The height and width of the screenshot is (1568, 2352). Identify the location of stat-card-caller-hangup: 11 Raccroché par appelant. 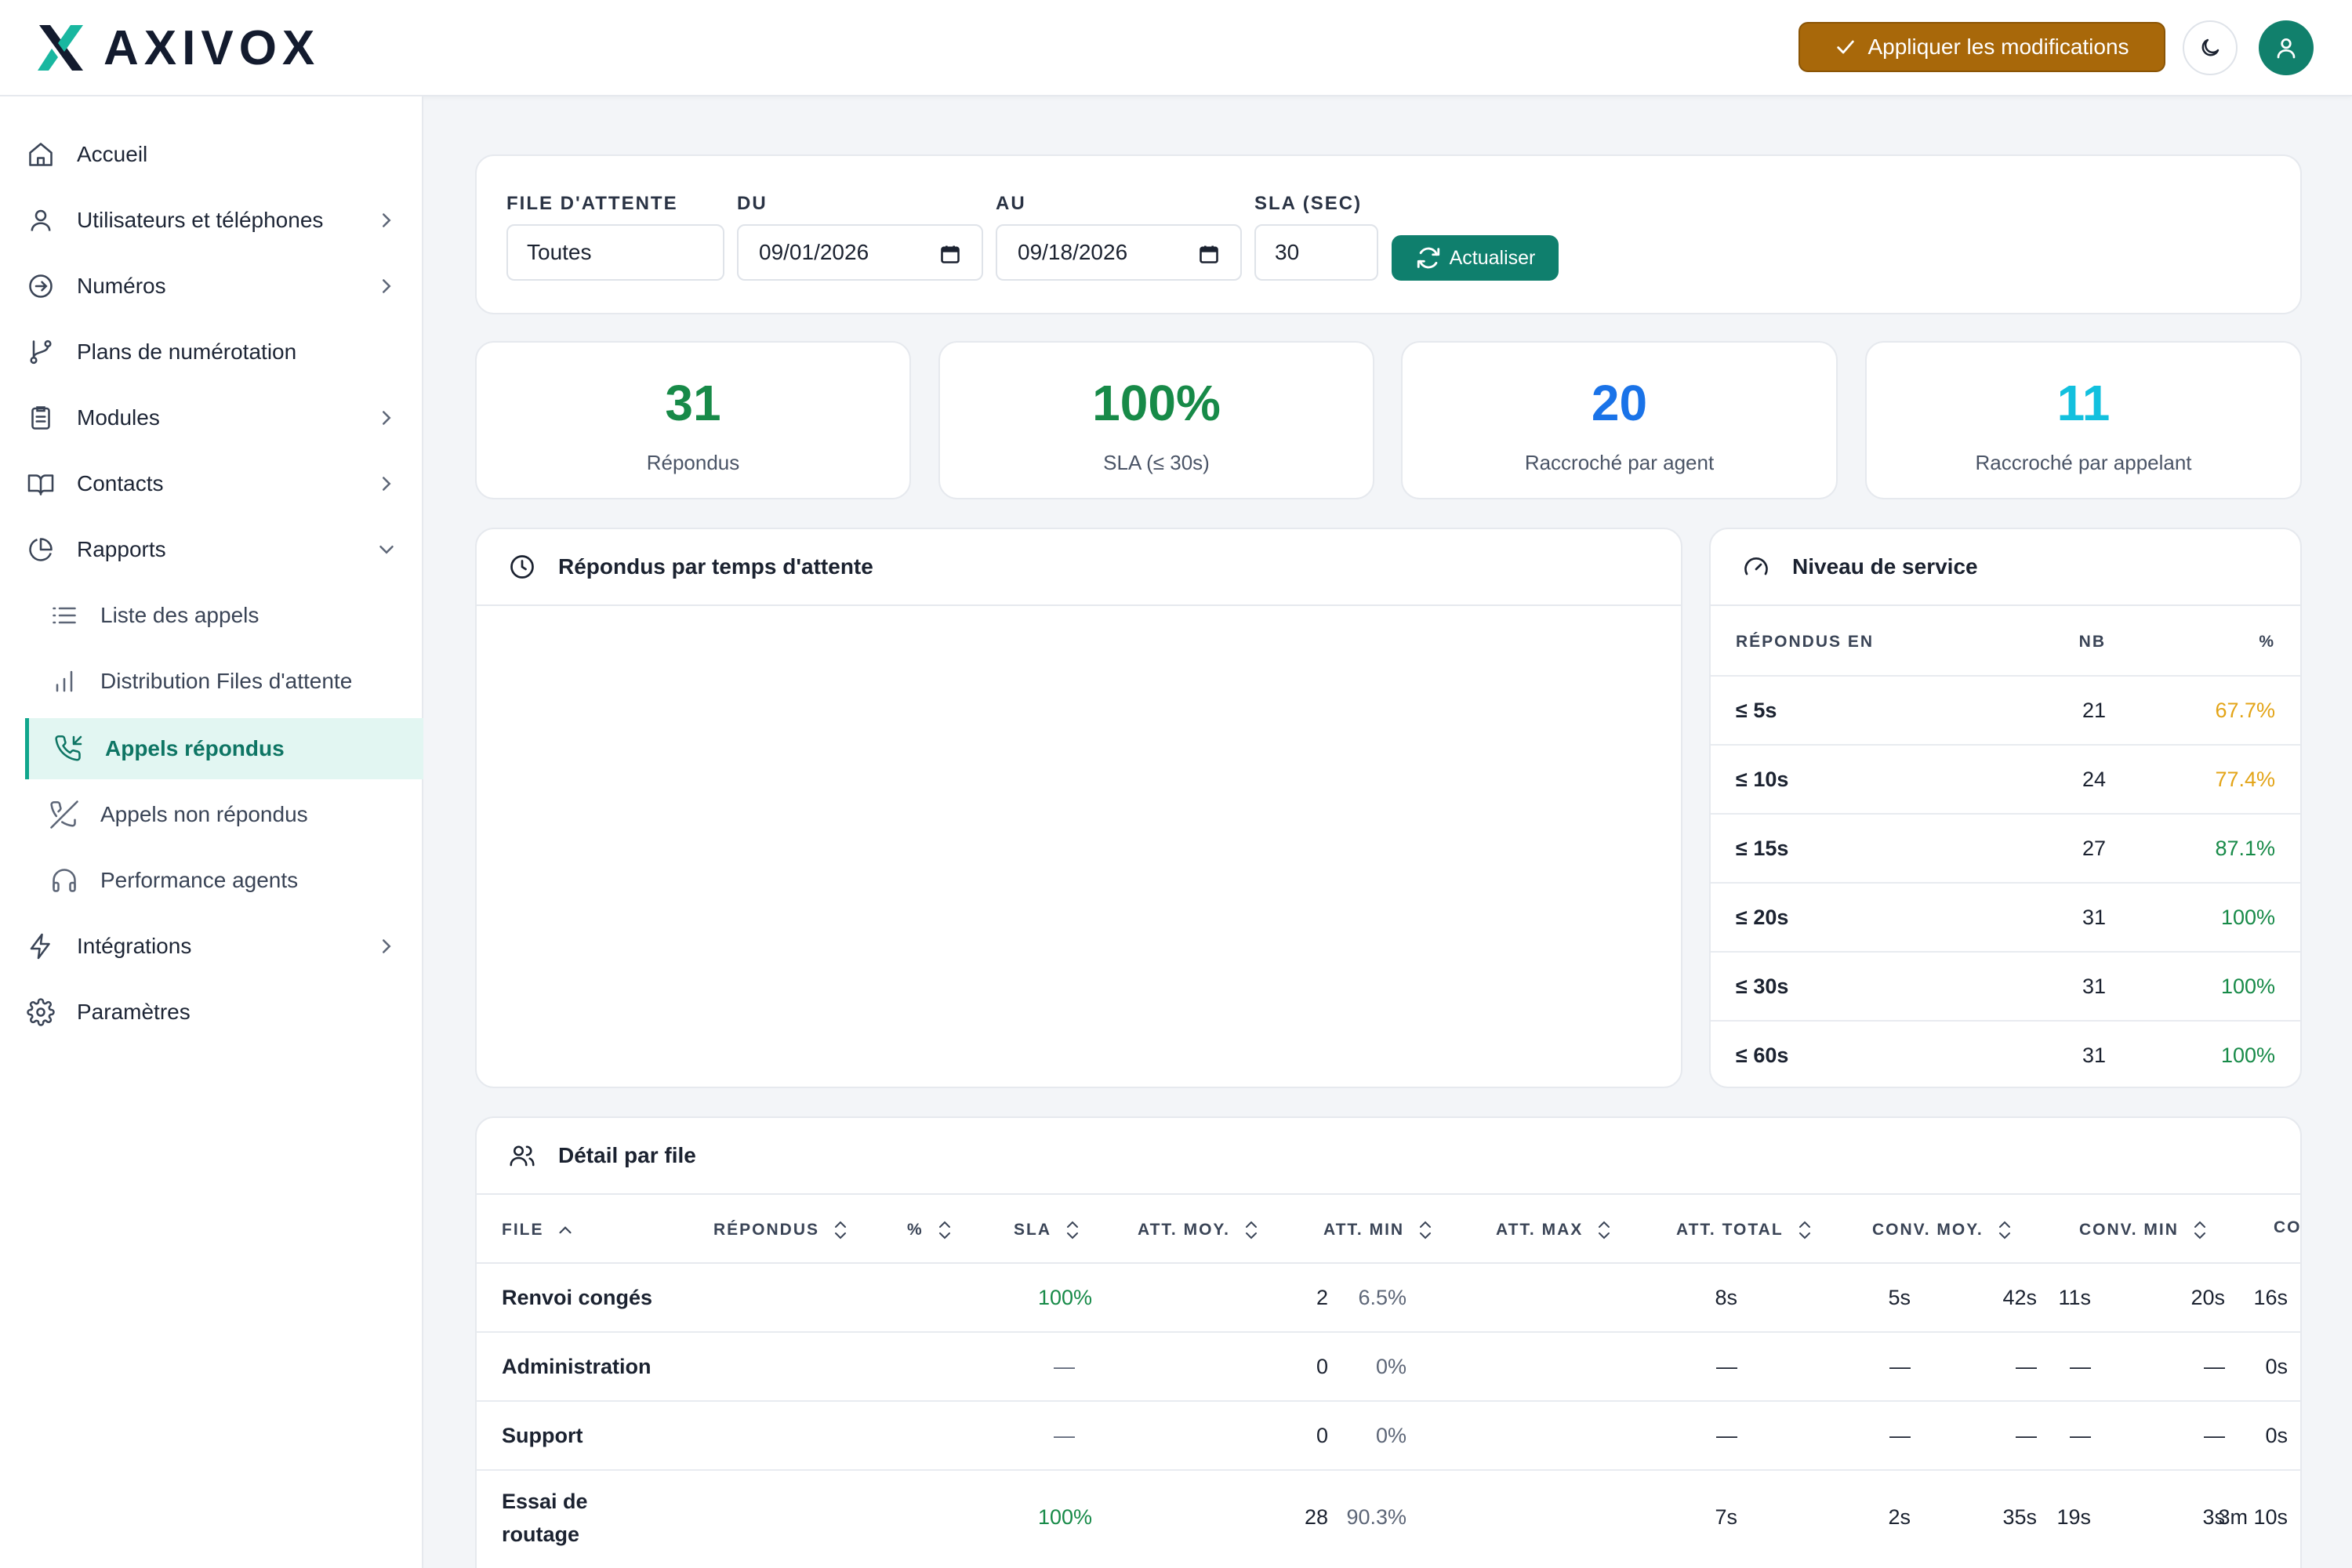
(2083, 420).